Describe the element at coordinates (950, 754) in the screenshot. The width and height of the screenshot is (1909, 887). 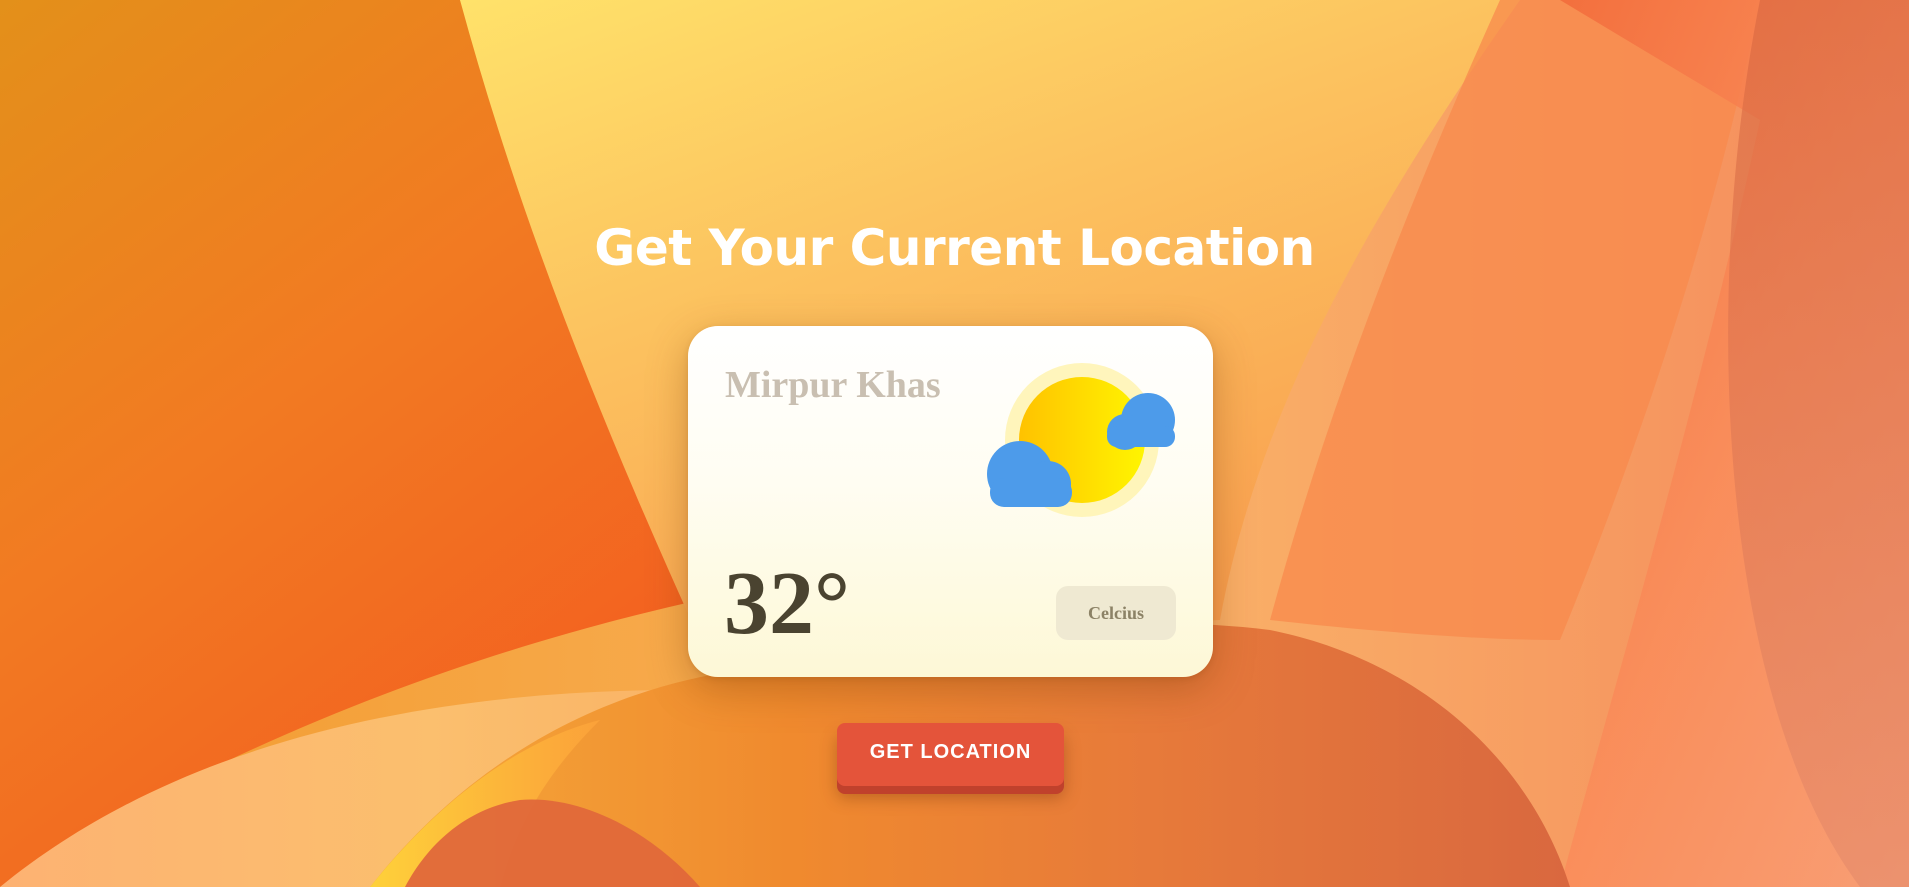
I see `get-location-button: GET LOCATION` at that location.